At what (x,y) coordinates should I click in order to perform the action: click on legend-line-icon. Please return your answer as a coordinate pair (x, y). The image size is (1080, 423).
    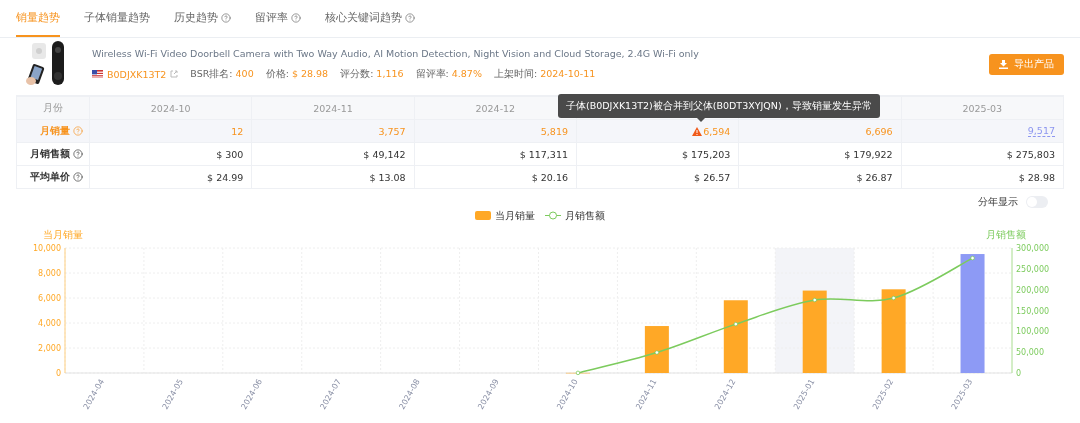
    Looking at the image, I should click on (553, 215).